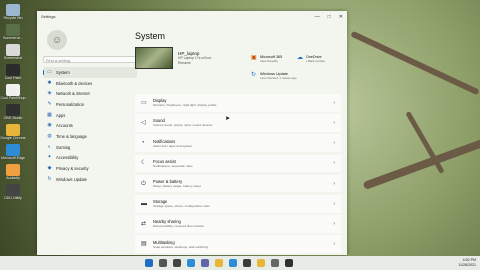 The image size is (480, 270). Describe the element at coordinates (247, 263) in the screenshot. I see `store-icon` at that location.